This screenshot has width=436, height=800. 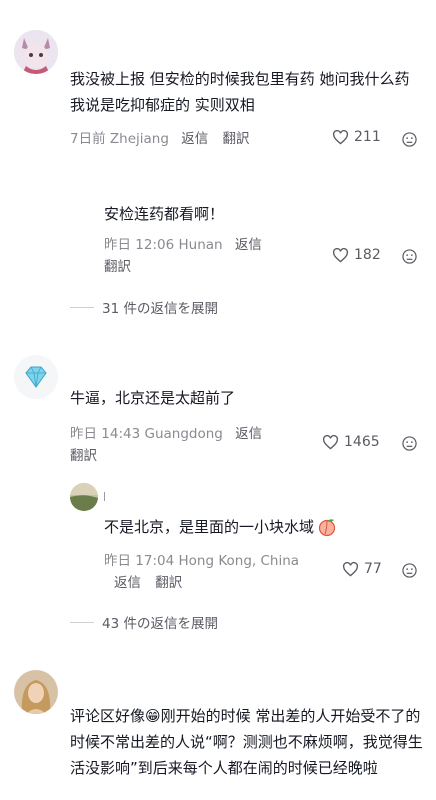 What do you see at coordinates (362, 442) in the screenshot?
I see `like-count: 1465` at bounding box center [362, 442].